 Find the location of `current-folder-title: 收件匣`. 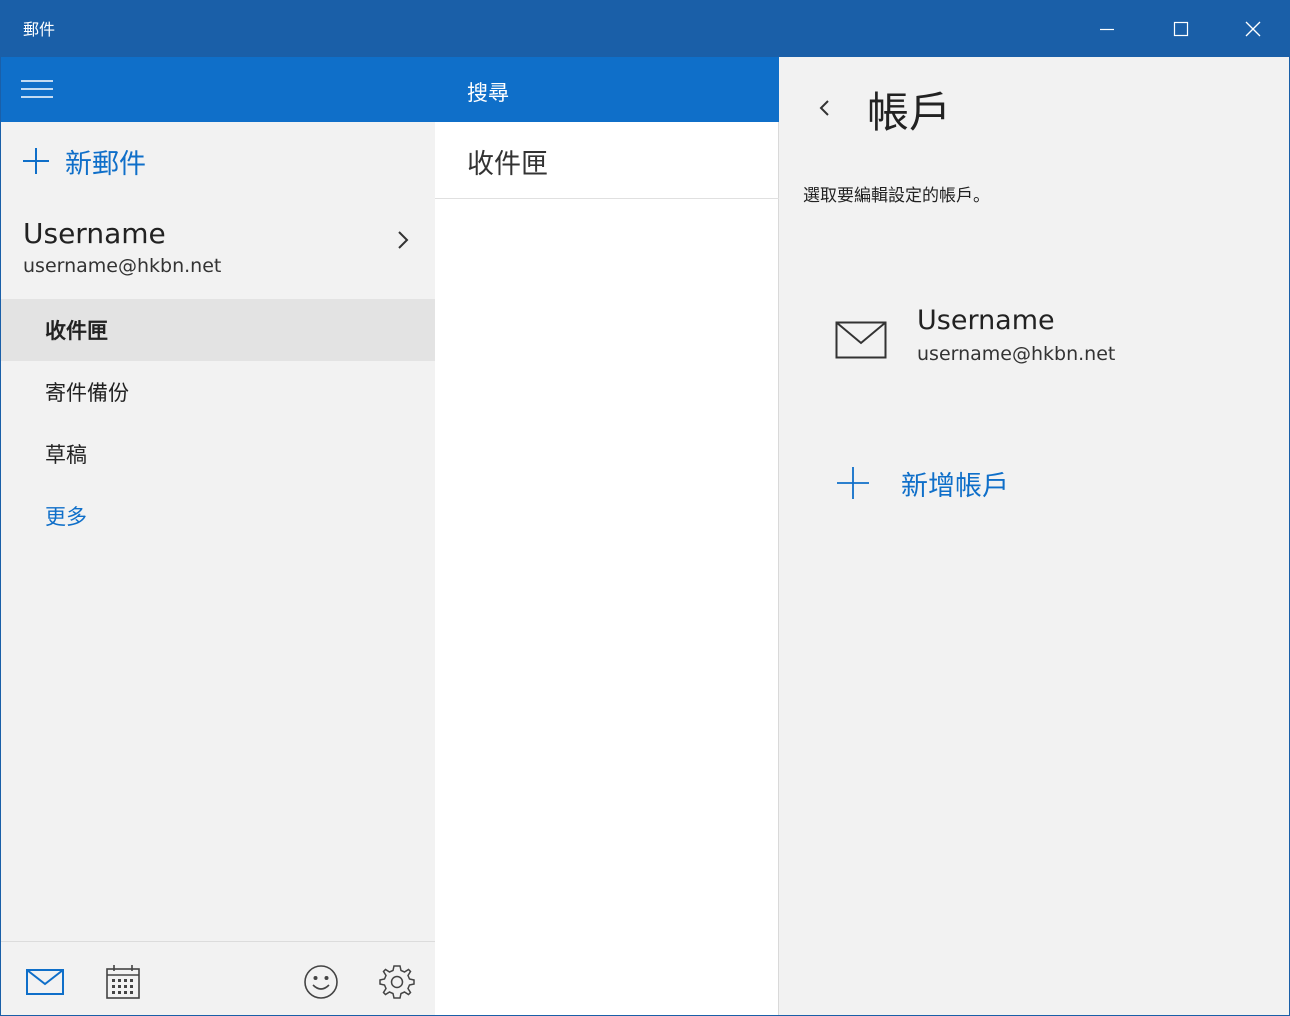

current-folder-title: 收件匣 is located at coordinates (507, 164).